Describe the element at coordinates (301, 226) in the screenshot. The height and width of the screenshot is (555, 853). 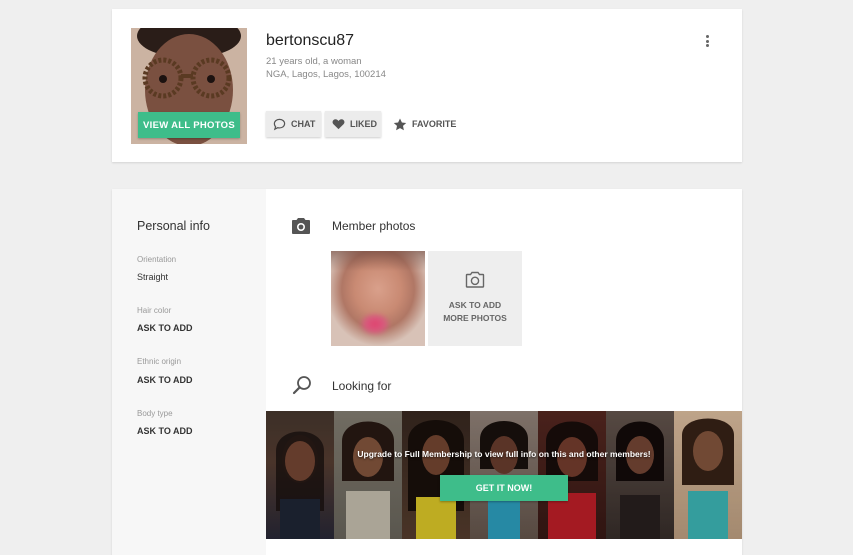
I see `camera-icon` at that location.